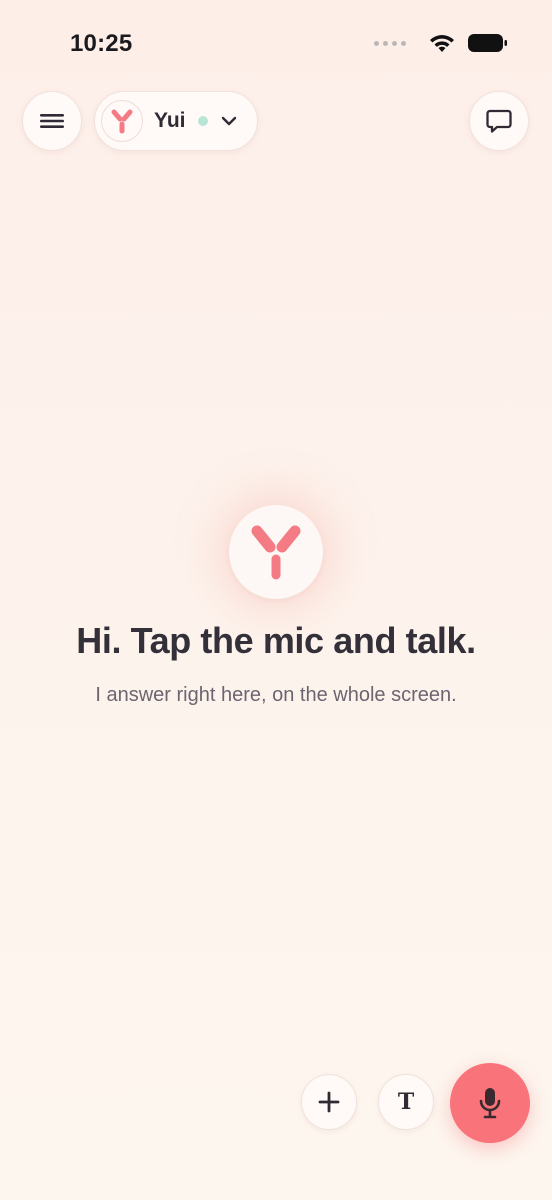  I want to click on chat-bubble-icon, so click(499, 121).